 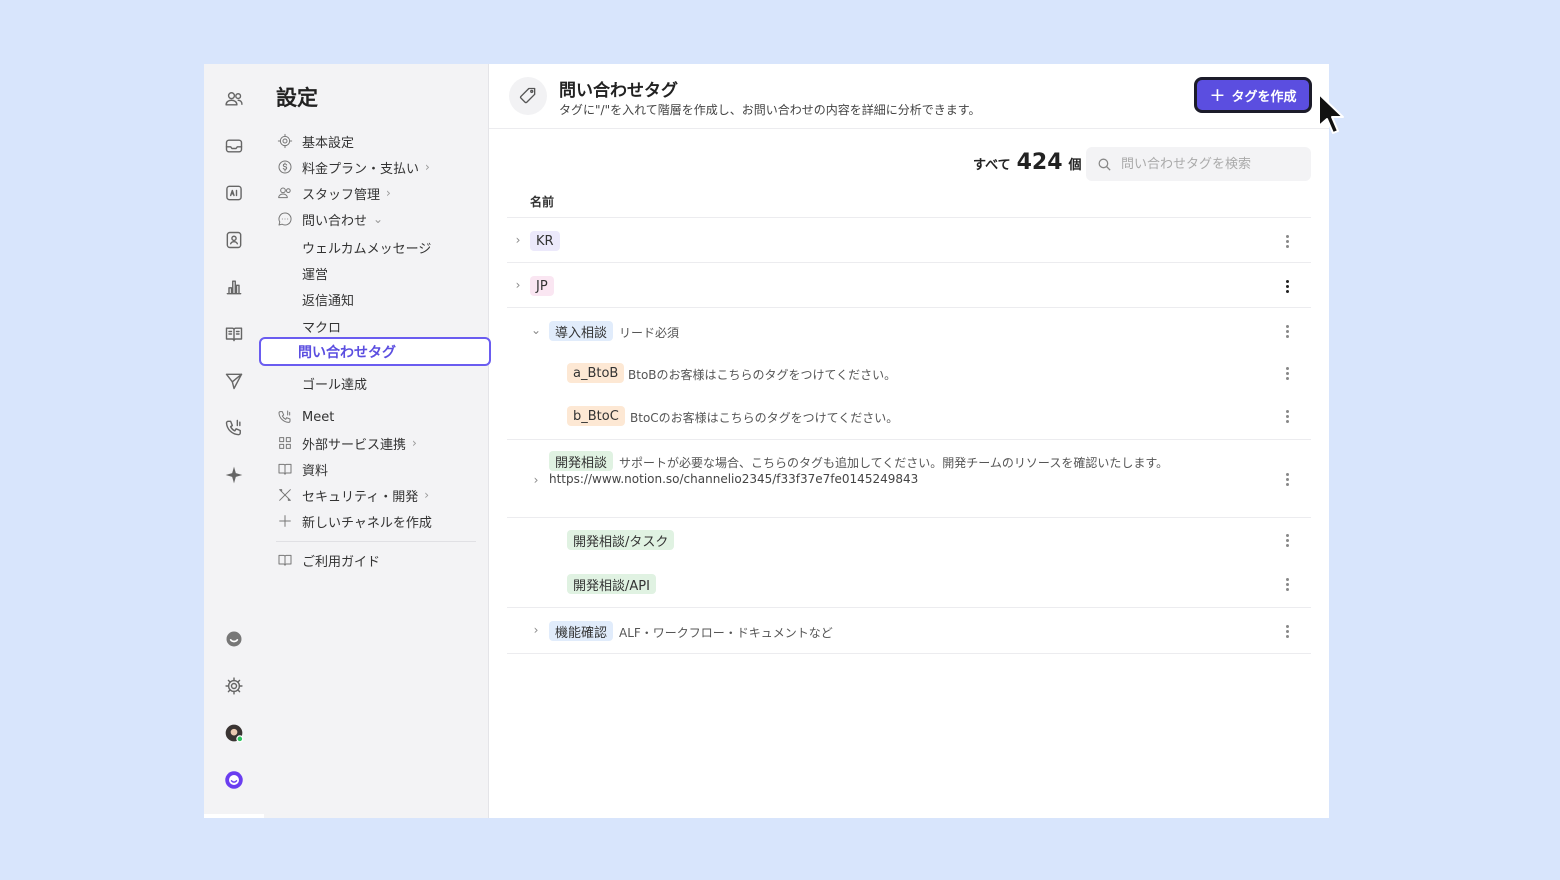 What do you see at coordinates (328, 143) in the screenshot?
I see `sidebar-item-label: 基本設定` at bounding box center [328, 143].